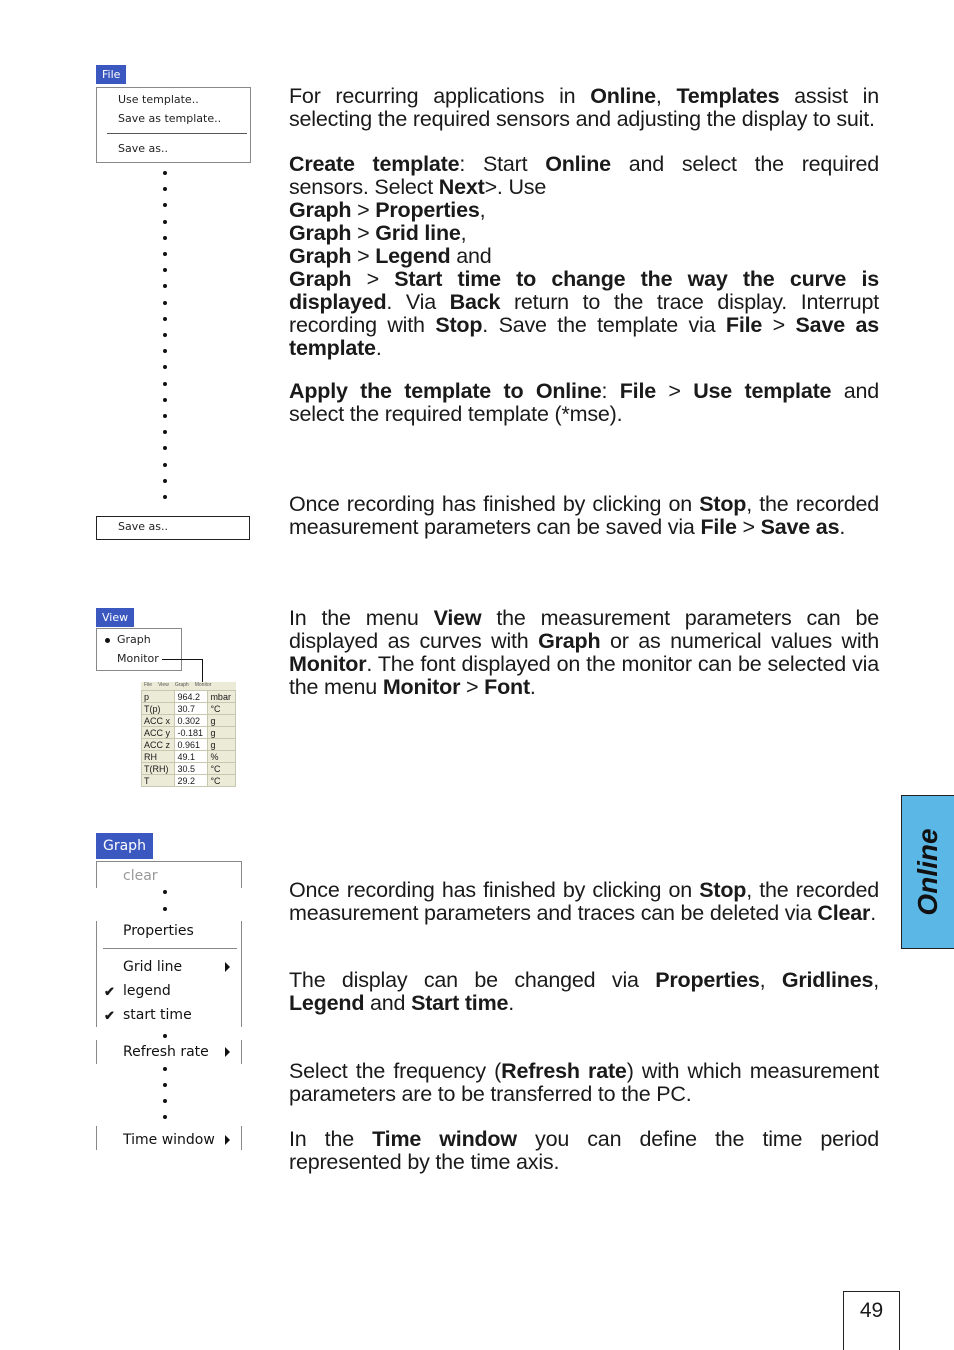 The image size is (954, 1350). What do you see at coordinates (203, 686) in the screenshot?
I see `monitor-menu-item: Monitor` at bounding box center [203, 686].